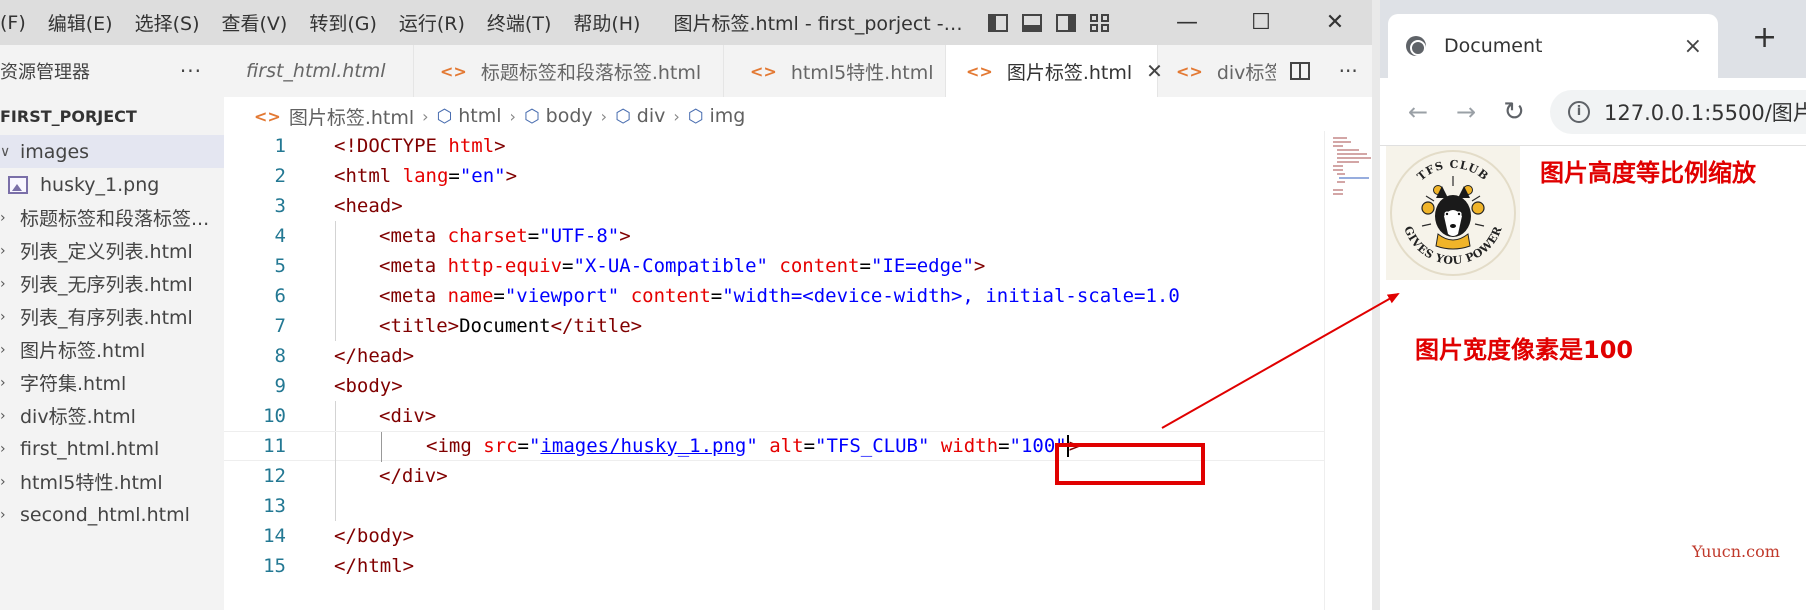 This screenshot has height=610, width=1806. Describe the element at coordinates (1466, 112) in the screenshot. I see `forward-icon: →` at that location.